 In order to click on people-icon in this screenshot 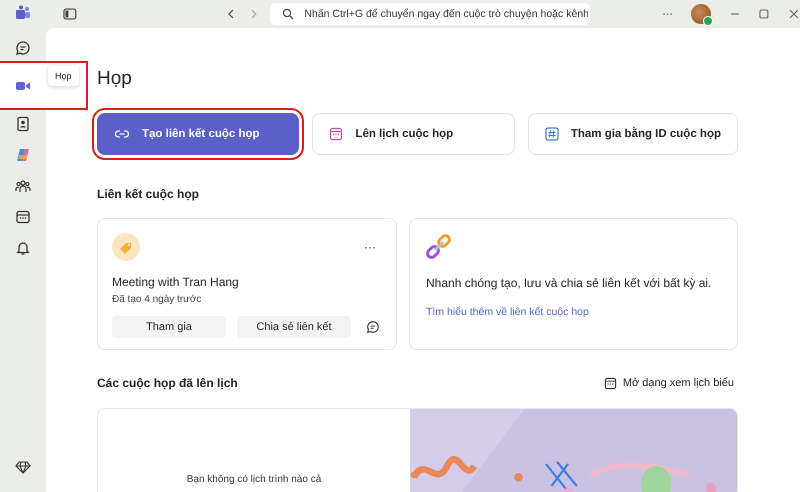, I will do `click(23, 186)`.